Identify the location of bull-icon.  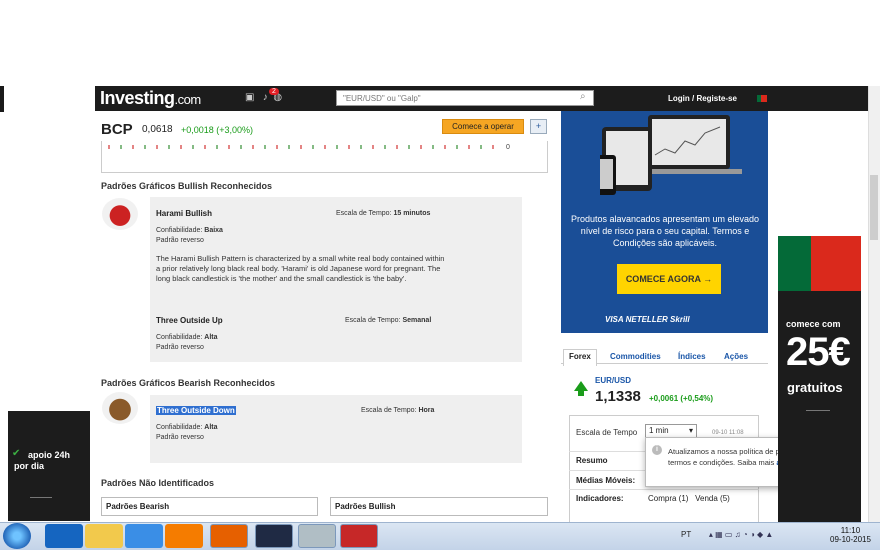
(120, 214).